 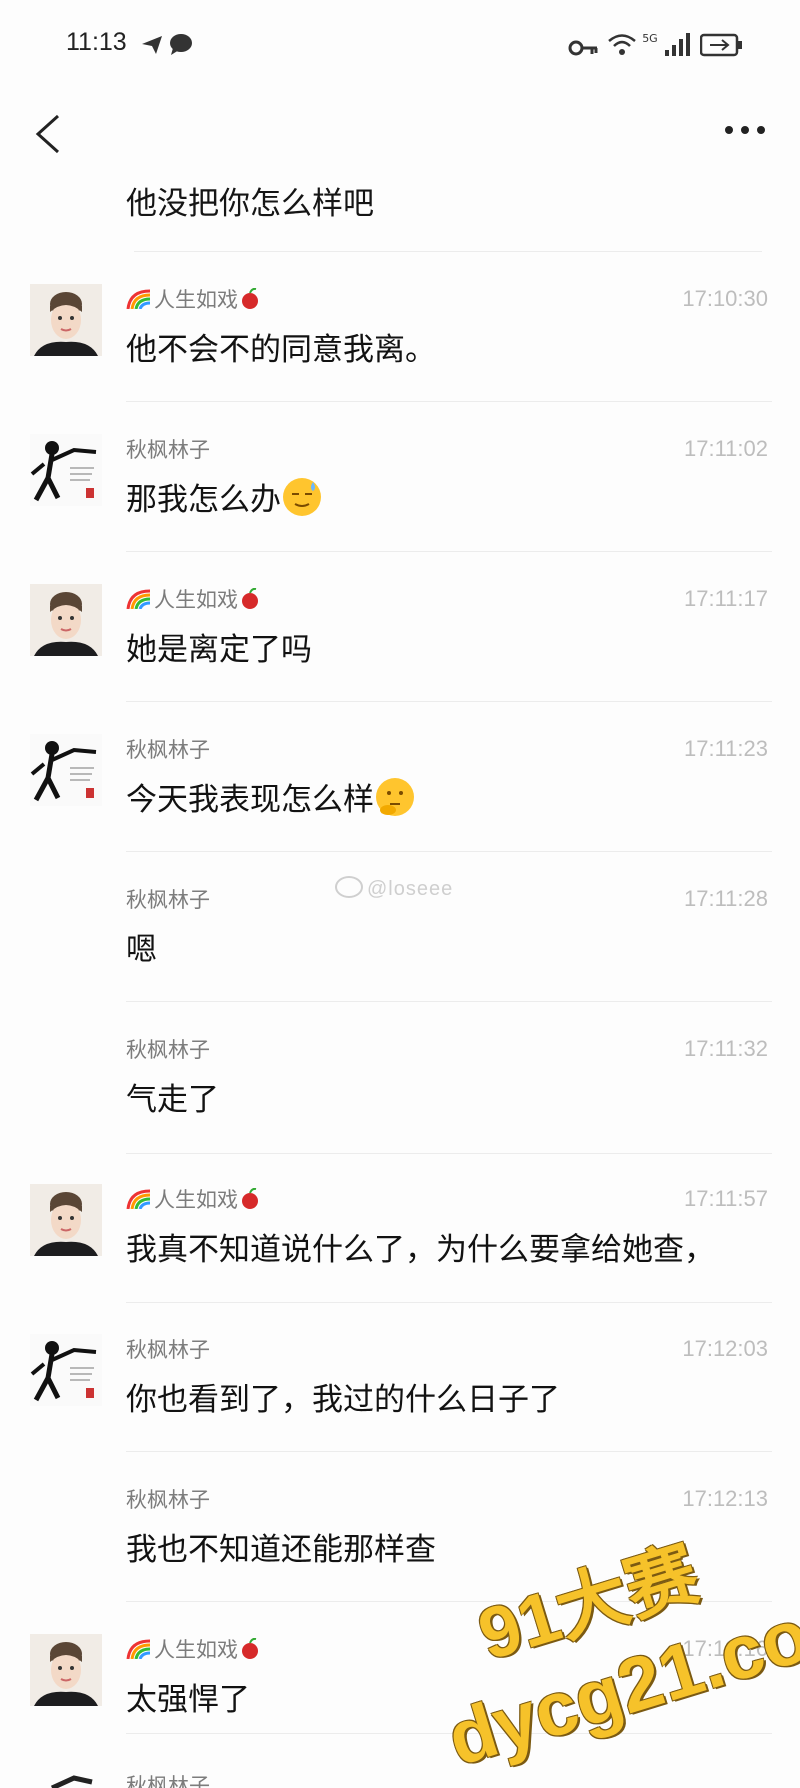 What do you see at coordinates (410, 889) in the screenshot?
I see `weibo-handle: @loseee` at bounding box center [410, 889].